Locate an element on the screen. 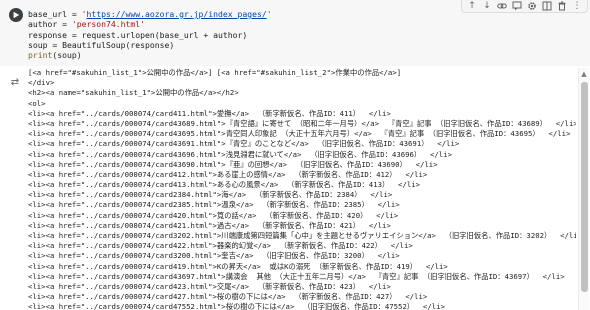 This screenshot has height=310, width=590. output-line: </div> is located at coordinates (41, 83).